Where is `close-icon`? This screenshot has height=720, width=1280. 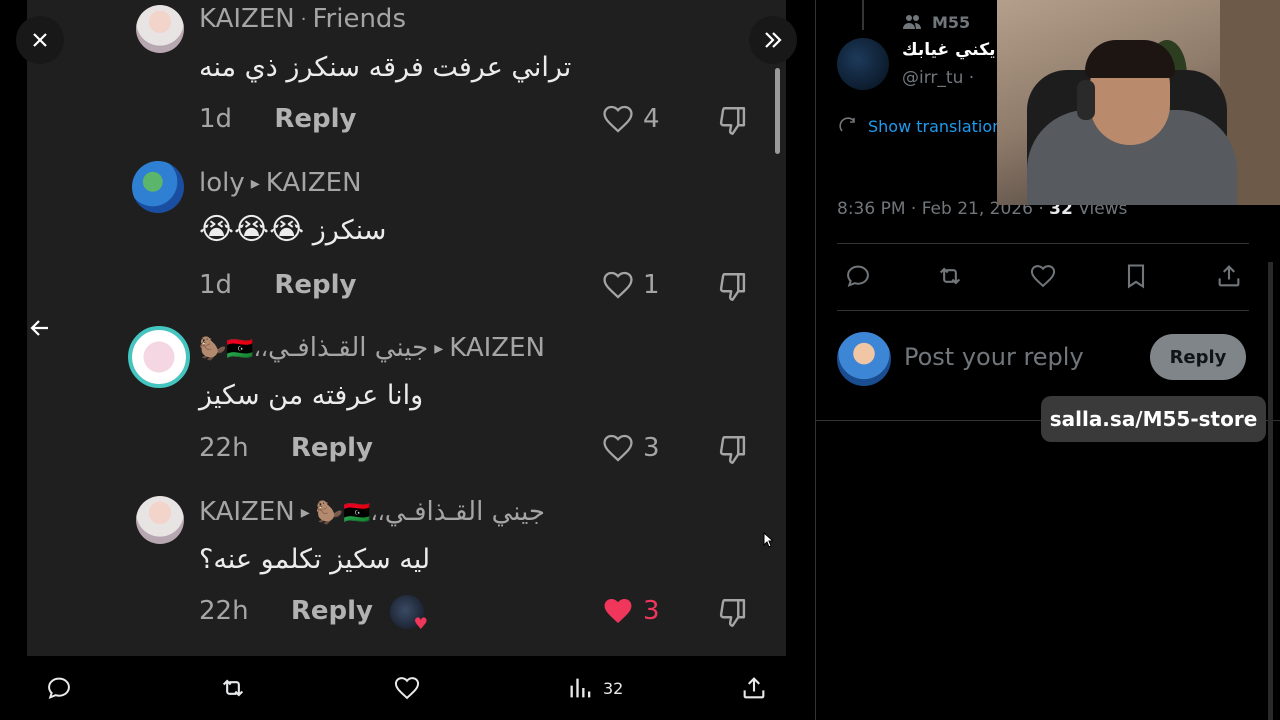
close-icon is located at coordinates (40, 40).